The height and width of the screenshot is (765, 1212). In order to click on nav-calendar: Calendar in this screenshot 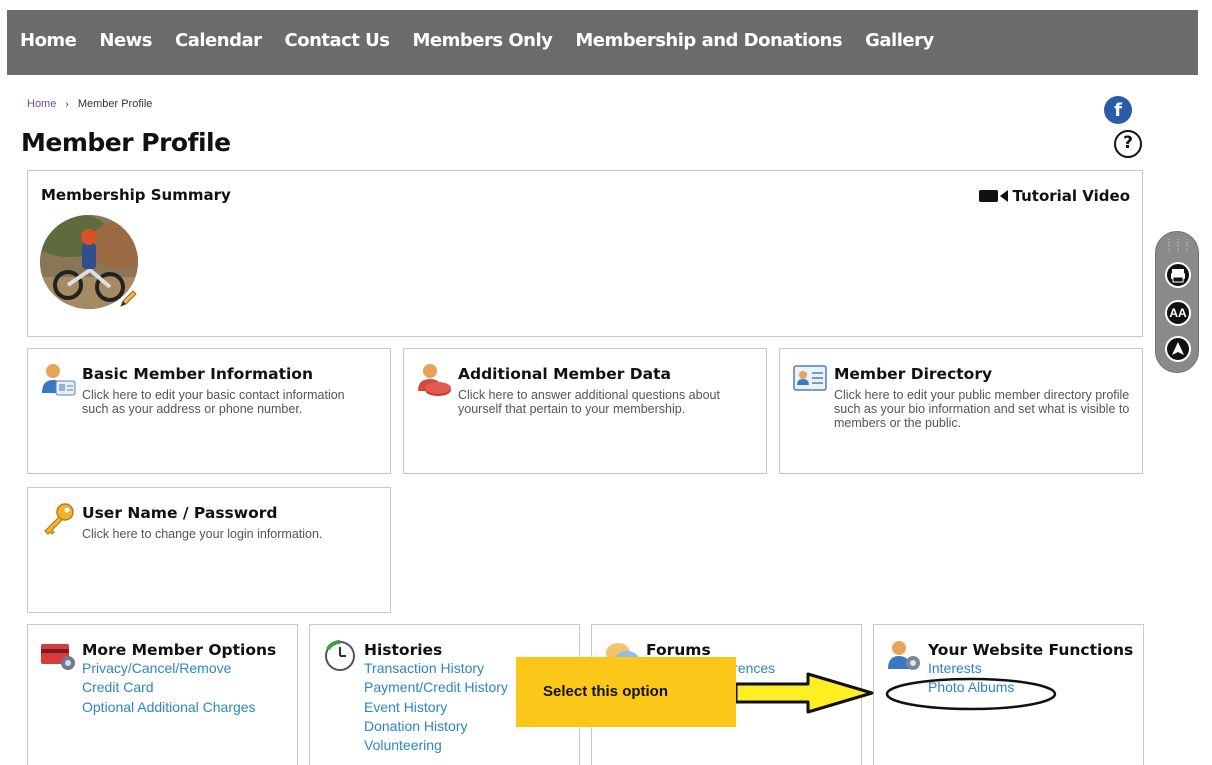, I will do `click(218, 40)`.